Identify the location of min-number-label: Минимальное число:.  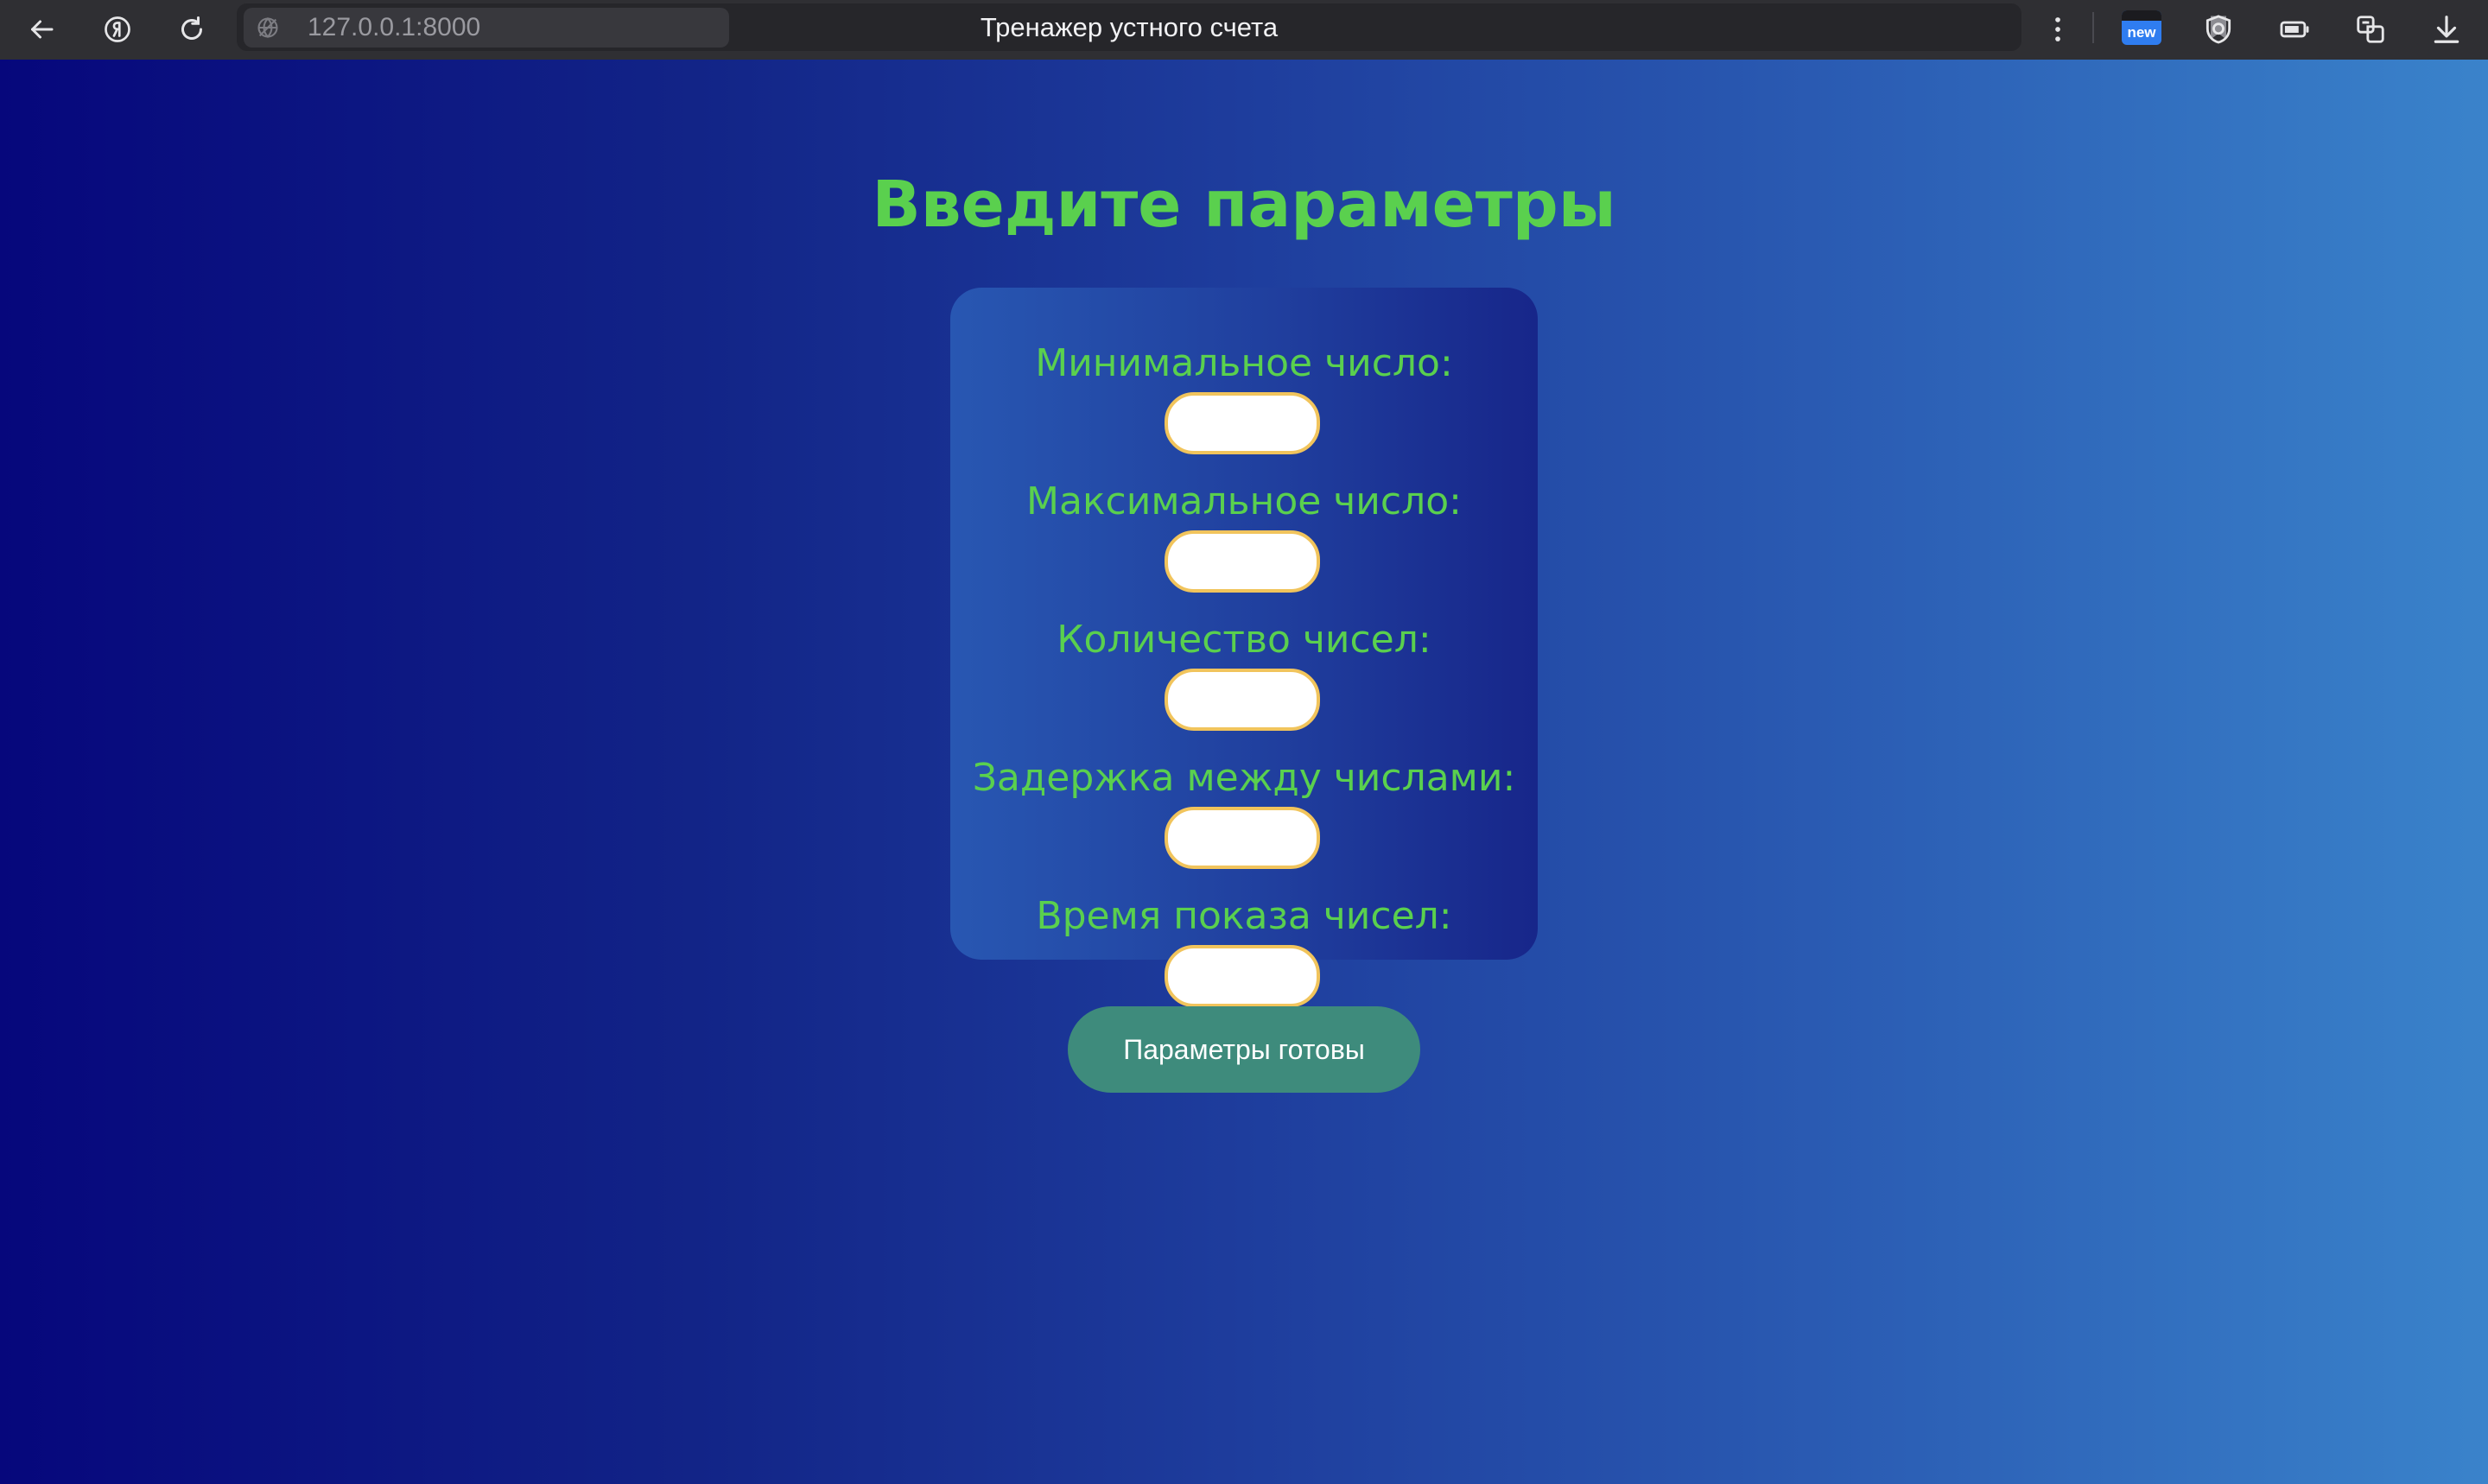
(1244, 363).